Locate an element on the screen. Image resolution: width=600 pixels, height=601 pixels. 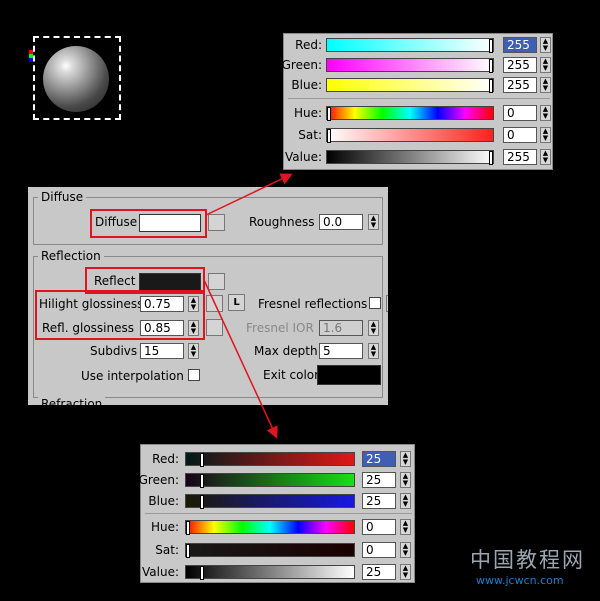
arrow-to-dark-picker is located at coordinates (240, 359).